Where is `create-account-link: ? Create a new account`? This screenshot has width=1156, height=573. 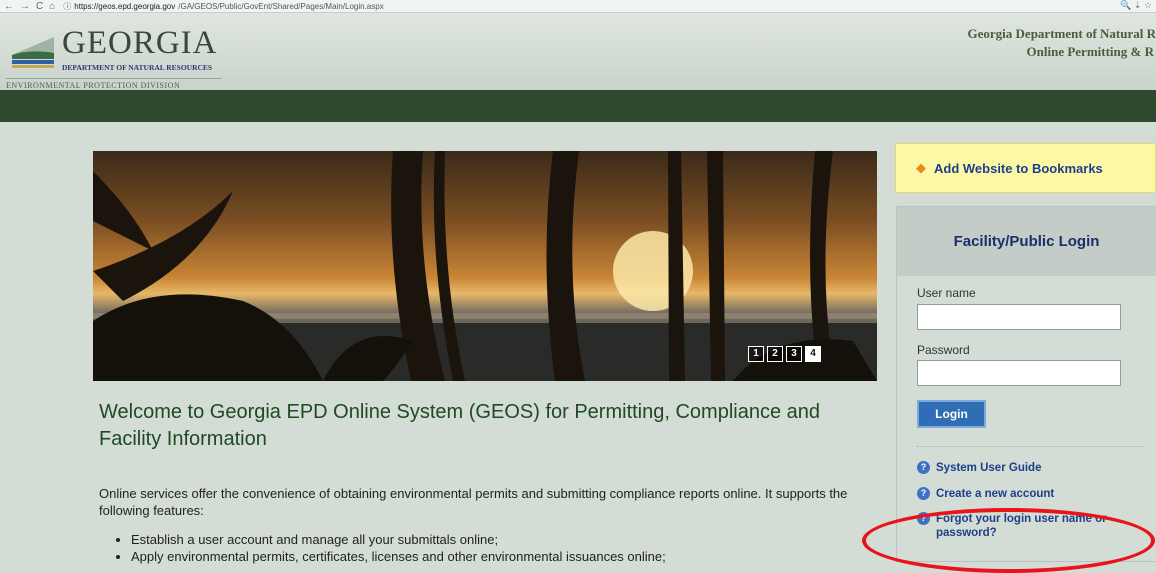 create-account-link: ? Create a new account is located at coordinates (985, 494).